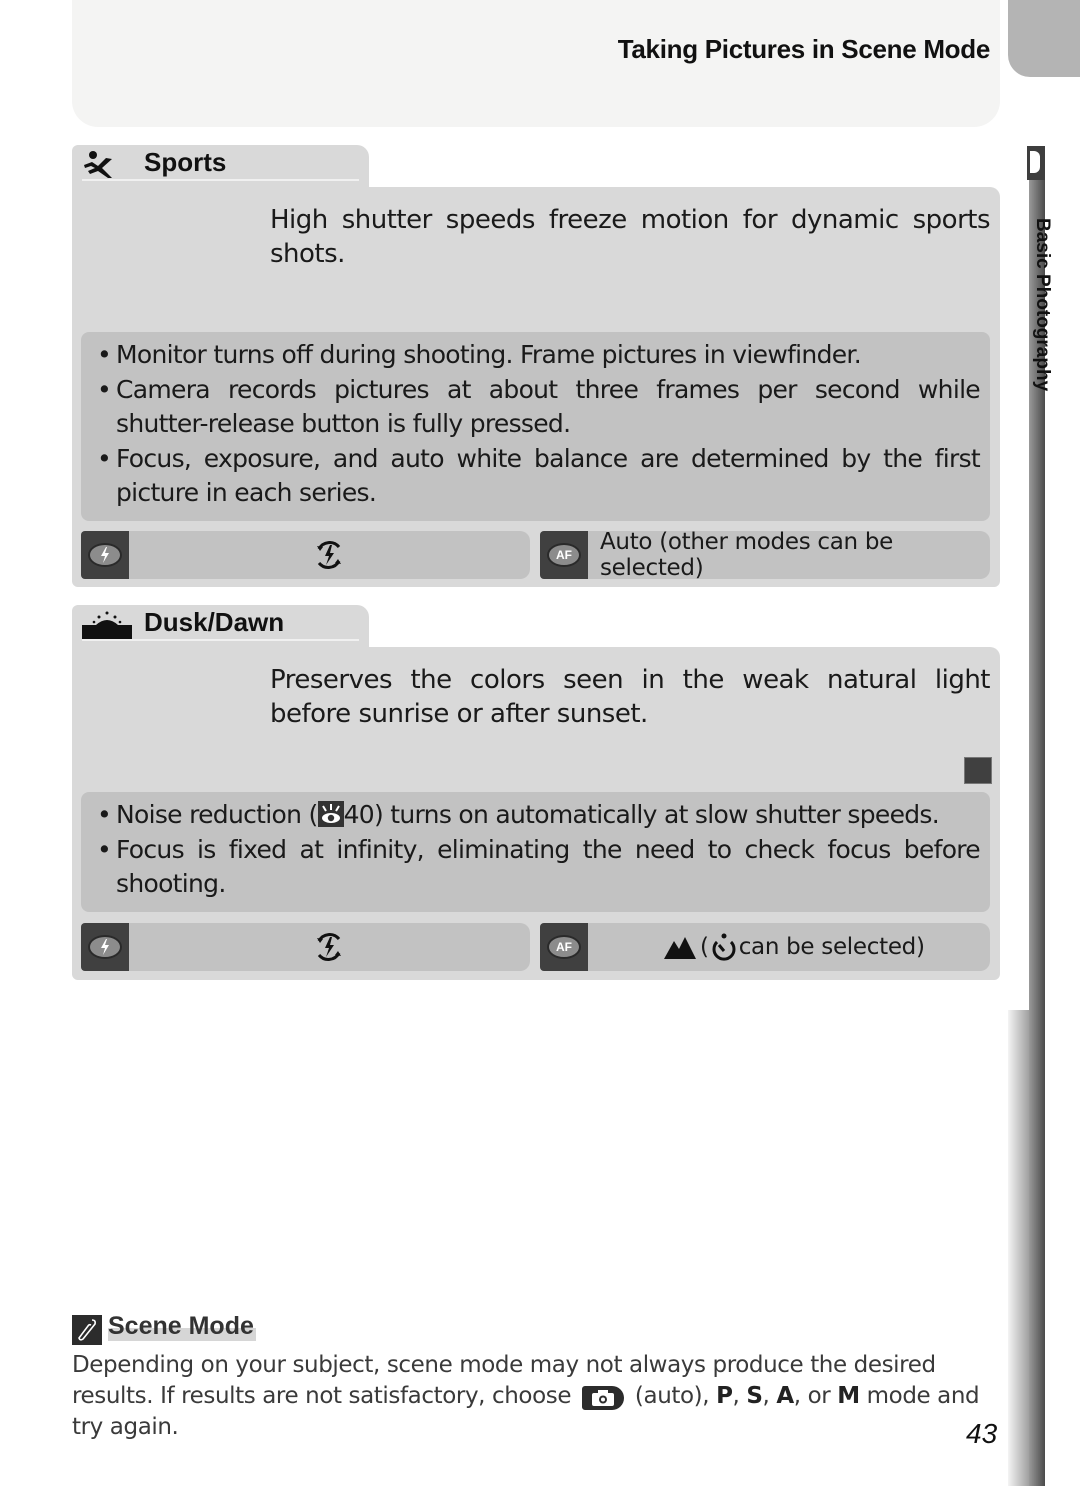  I want to click on focus-setting: AF ( can be selected), so click(765, 947).